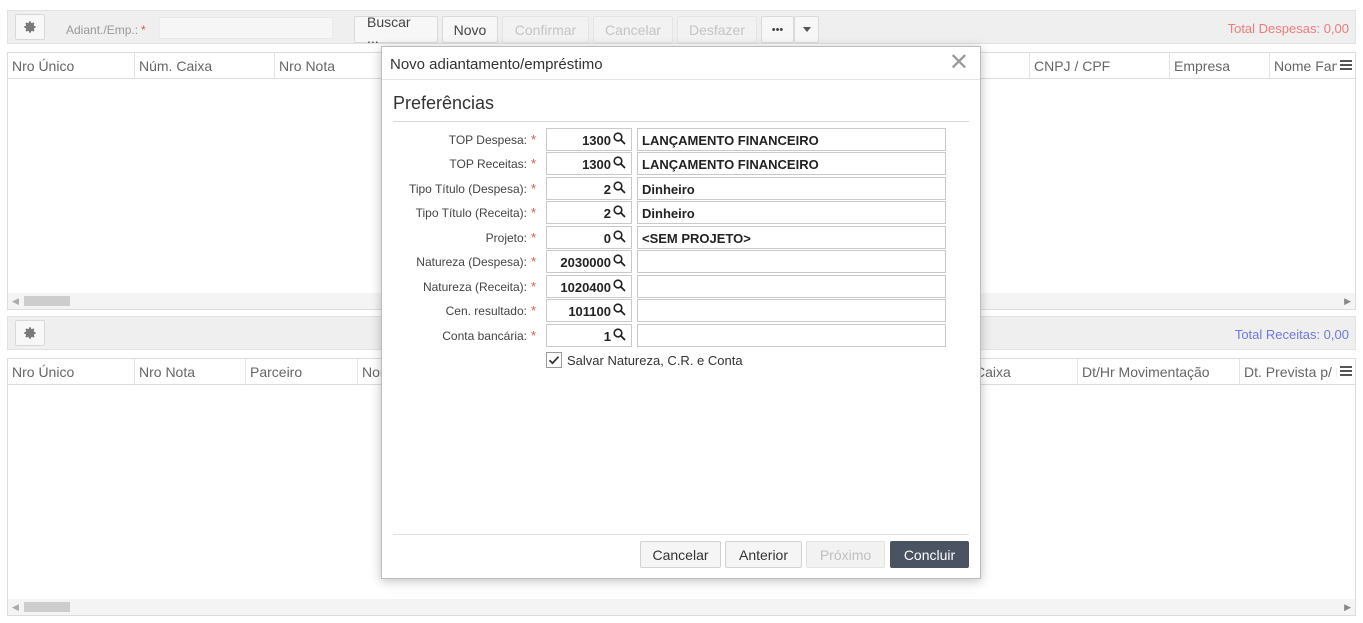  Describe the element at coordinates (1099, 66) in the screenshot. I see `column-header: CNPJ / CPF` at that location.